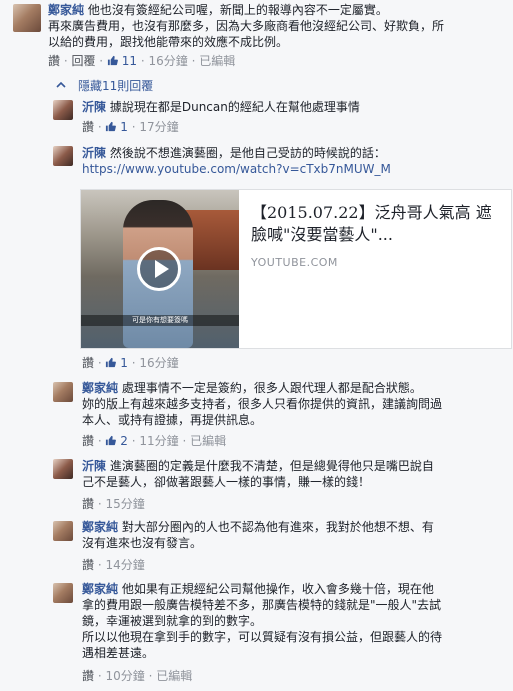  I want to click on hide-replies-toggle: 隱藏11則回覆, so click(104, 86).